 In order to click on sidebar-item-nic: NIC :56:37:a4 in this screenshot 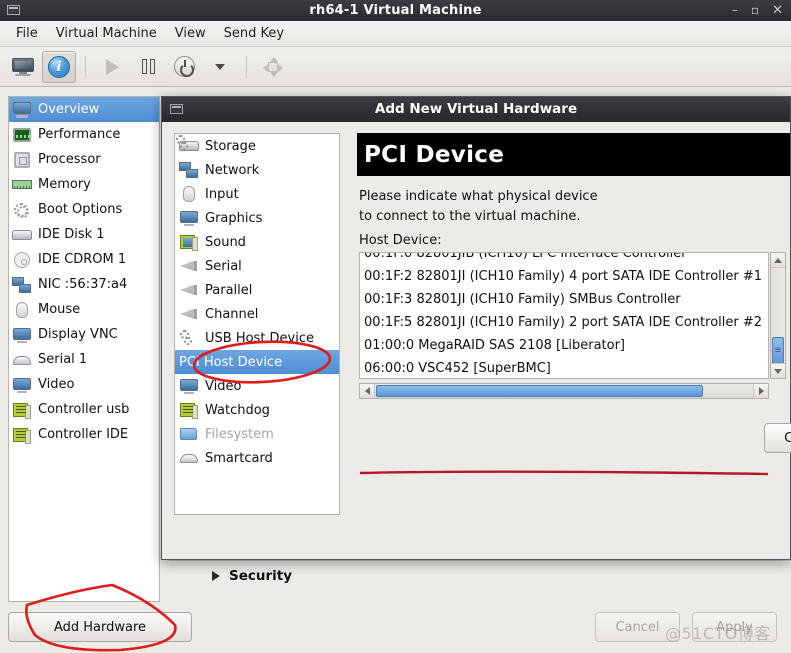, I will do `click(84, 284)`.